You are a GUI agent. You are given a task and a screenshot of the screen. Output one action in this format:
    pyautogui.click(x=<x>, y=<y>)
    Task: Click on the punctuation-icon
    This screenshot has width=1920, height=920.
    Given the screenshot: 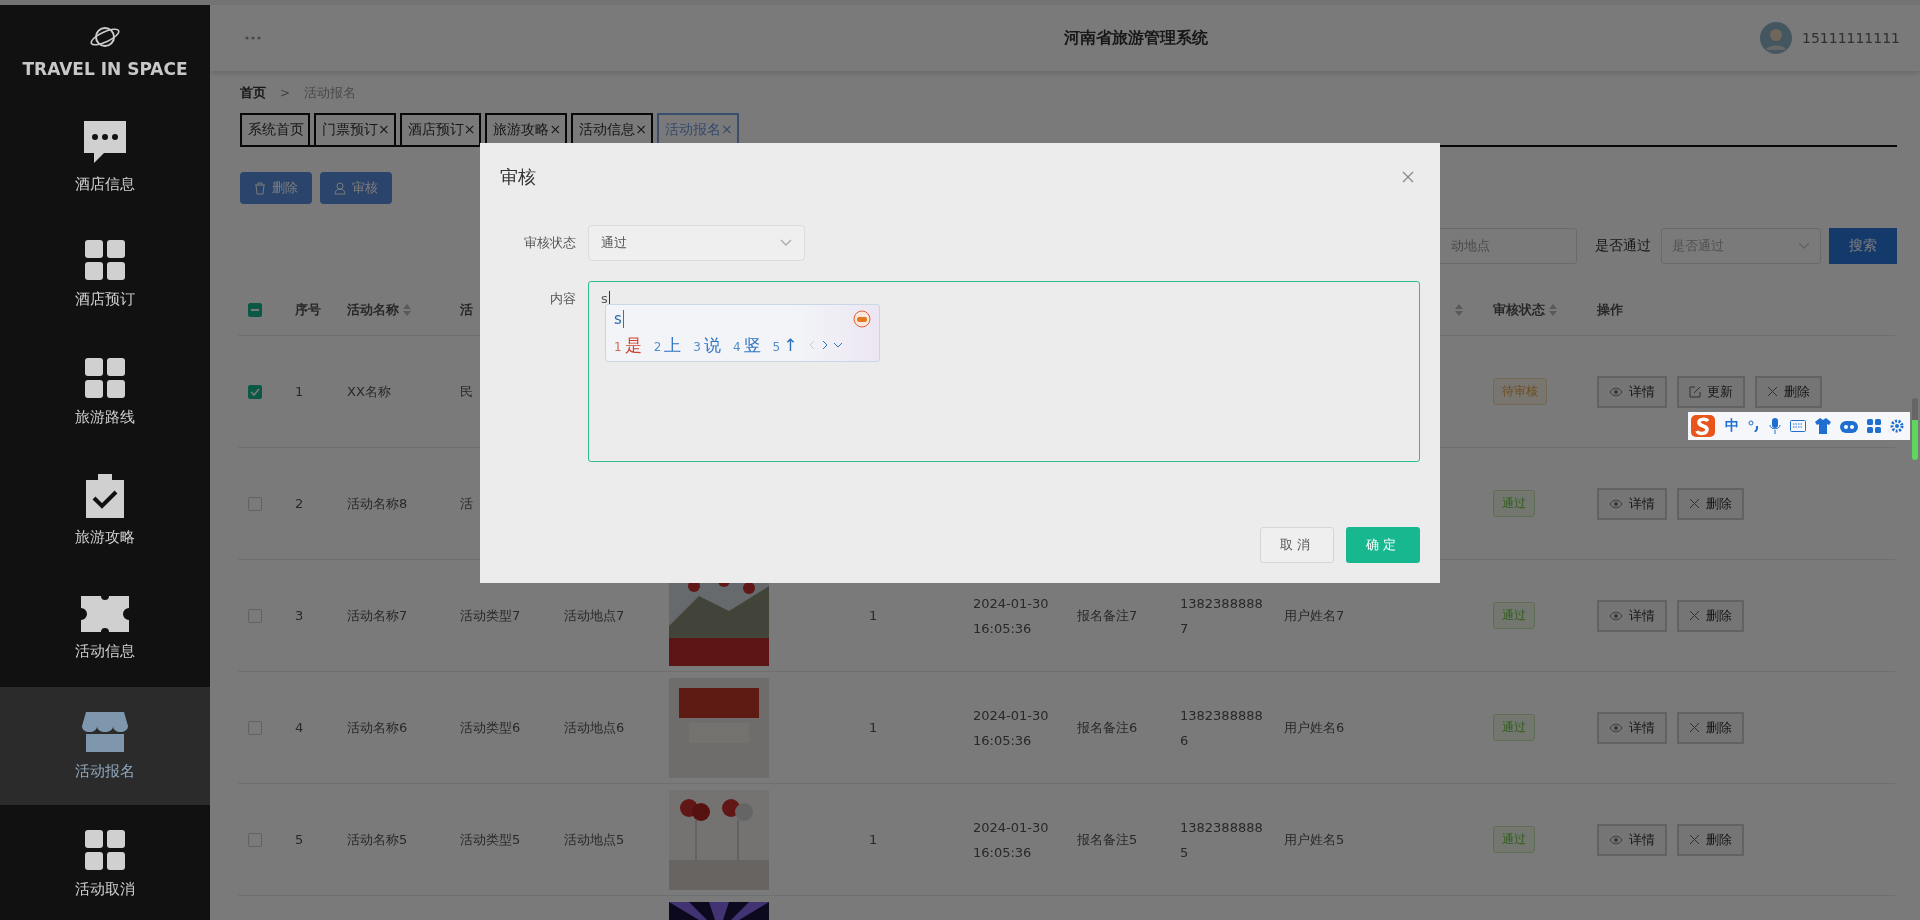 What is the action you would take?
    pyautogui.click(x=1754, y=426)
    